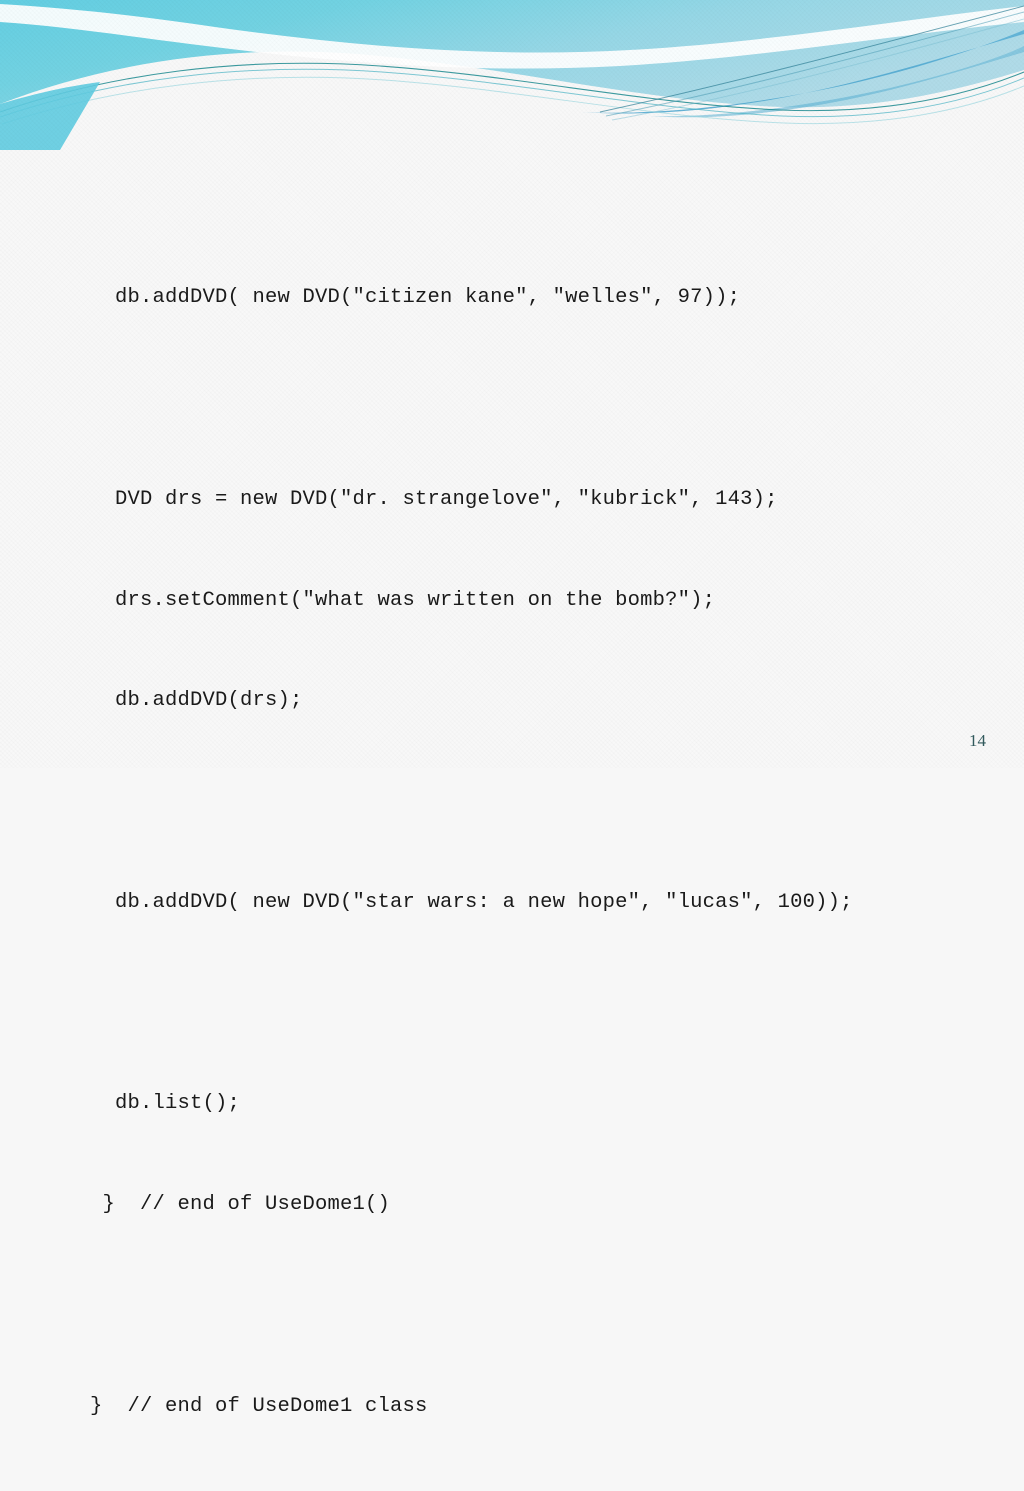 The image size is (1024, 1491). Describe the element at coordinates (977, 740) in the screenshot. I see `slide-page-number: 14` at that location.